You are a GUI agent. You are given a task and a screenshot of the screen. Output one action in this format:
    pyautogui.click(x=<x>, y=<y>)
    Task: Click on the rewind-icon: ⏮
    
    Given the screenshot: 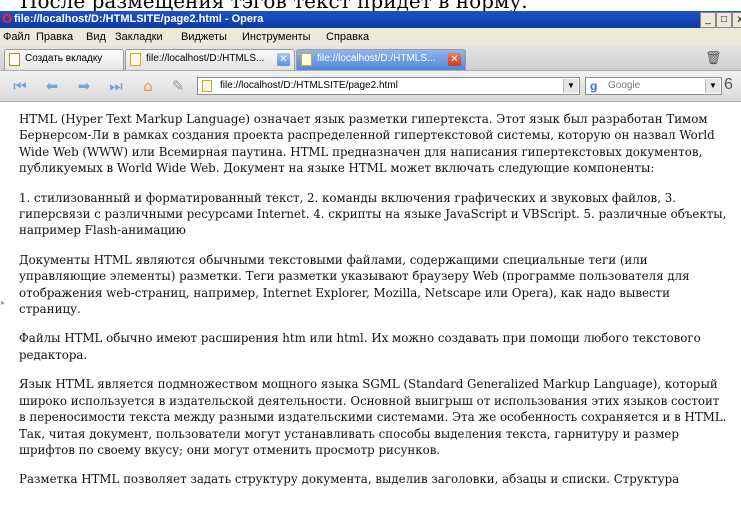 What is the action you would take?
    pyautogui.click(x=20, y=86)
    